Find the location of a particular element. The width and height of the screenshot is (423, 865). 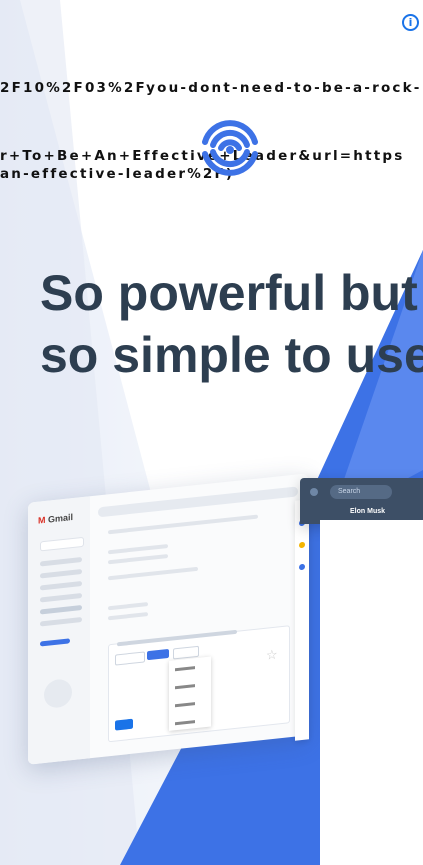

panel-search-input: Search is located at coordinates (361, 492).